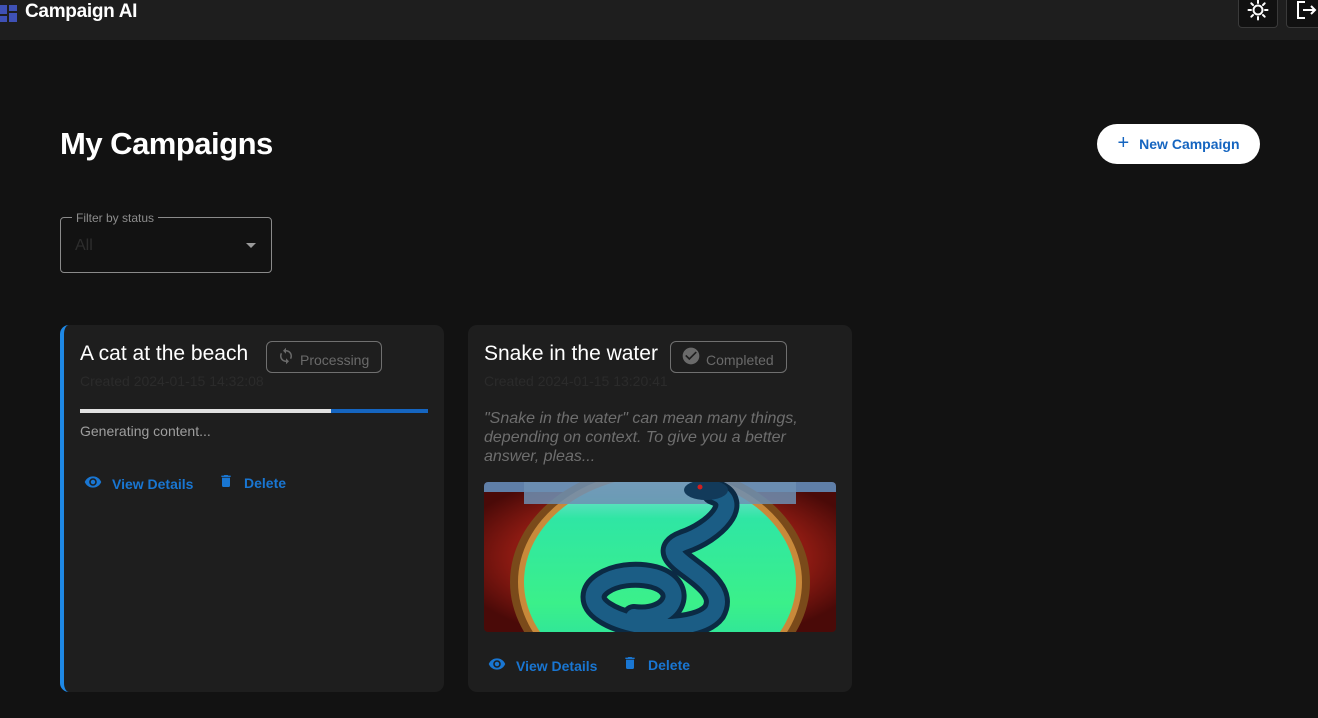 Image resolution: width=1318 pixels, height=718 pixels. I want to click on status-badge: Processing, so click(324, 357).